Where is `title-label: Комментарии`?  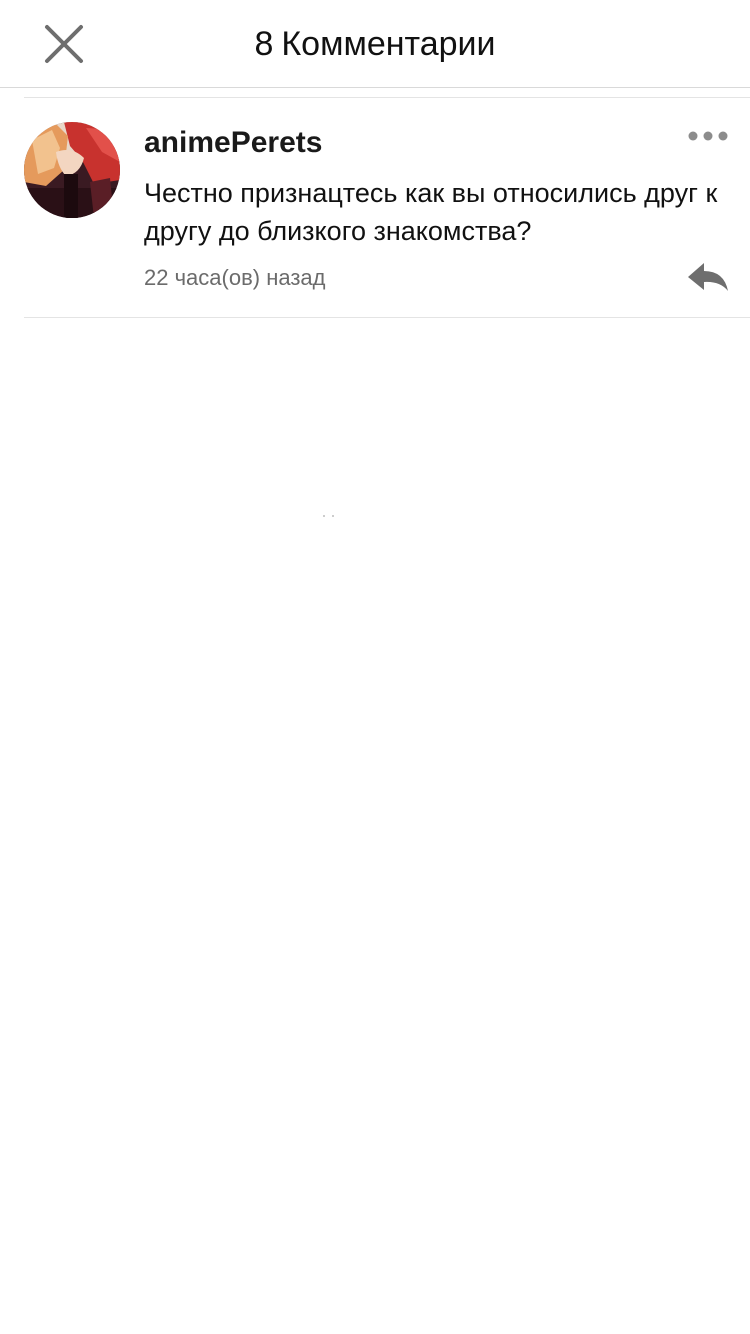 title-label: Комментарии is located at coordinates (388, 44).